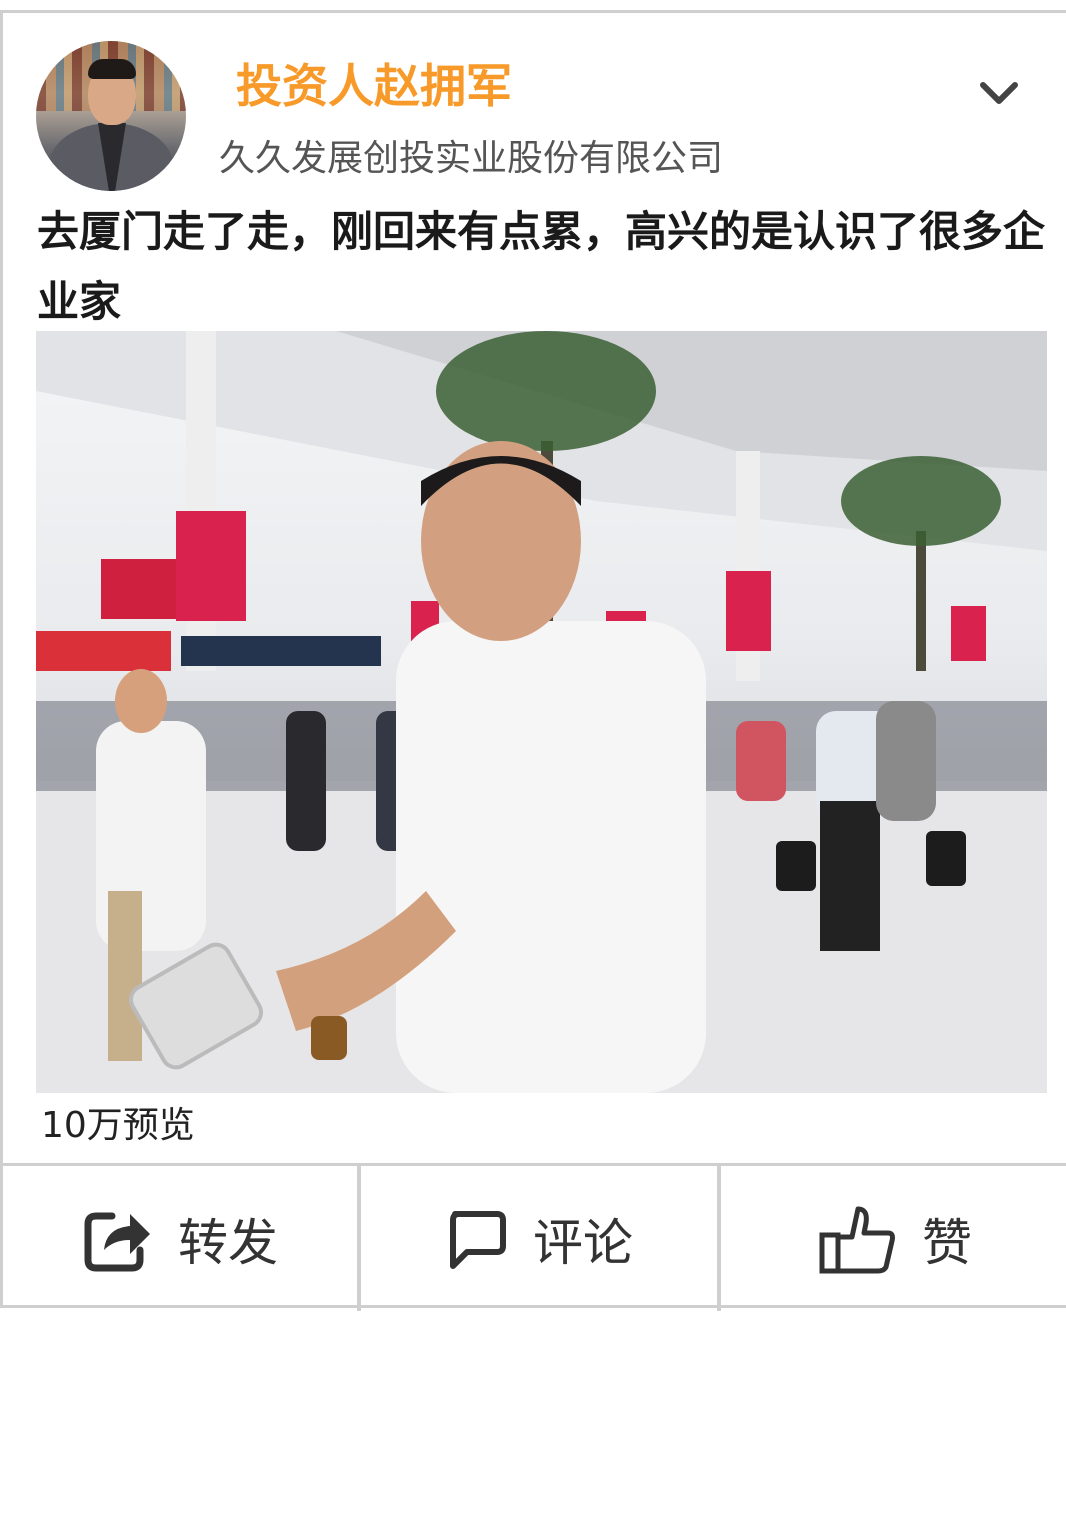 Image resolution: width=1066 pixels, height=1524 pixels. I want to click on share-button: 转发, so click(182, 1238).